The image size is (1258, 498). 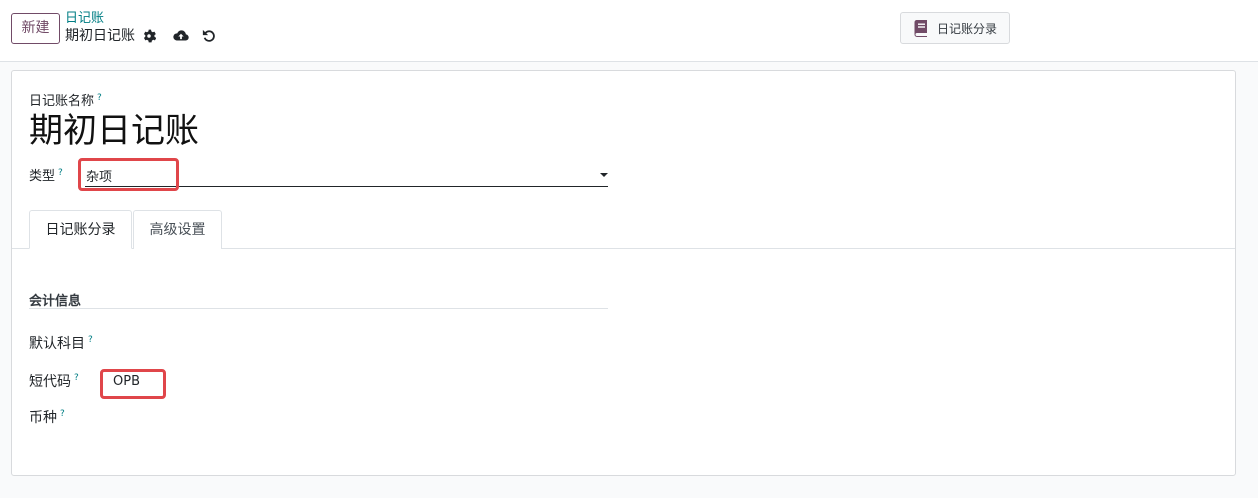 What do you see at coordinates (100, 36) in the screenshot?
I see `breadcrumb-current: 期初日记账` at bounding box center [100, 36].